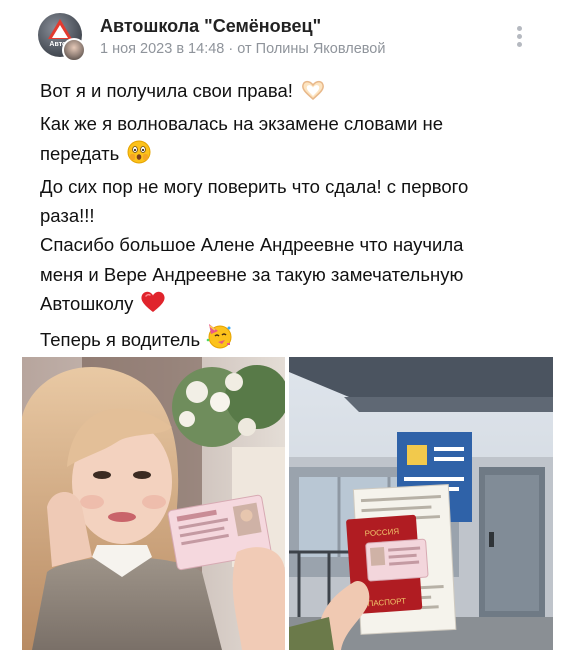 This screenshot has width=575, height=650. I want to click on post-date-line: 1 ноя 2023 в 14:48 · от Полины Яковлевой, so click(242, 49).